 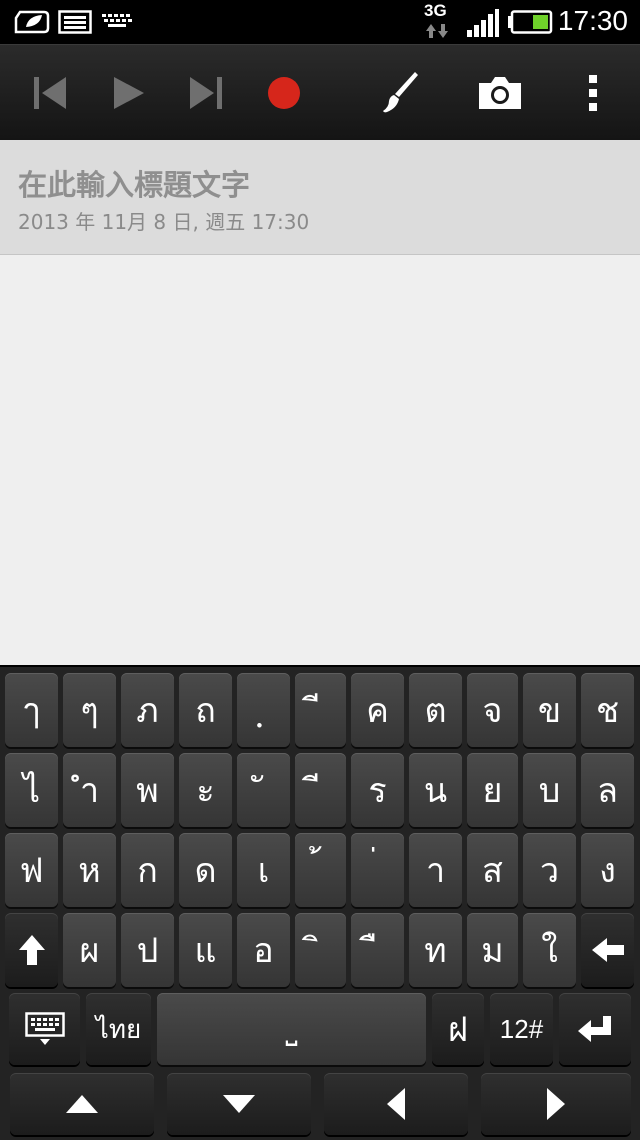 I want to click on key: า, so click(x=435, y=870).